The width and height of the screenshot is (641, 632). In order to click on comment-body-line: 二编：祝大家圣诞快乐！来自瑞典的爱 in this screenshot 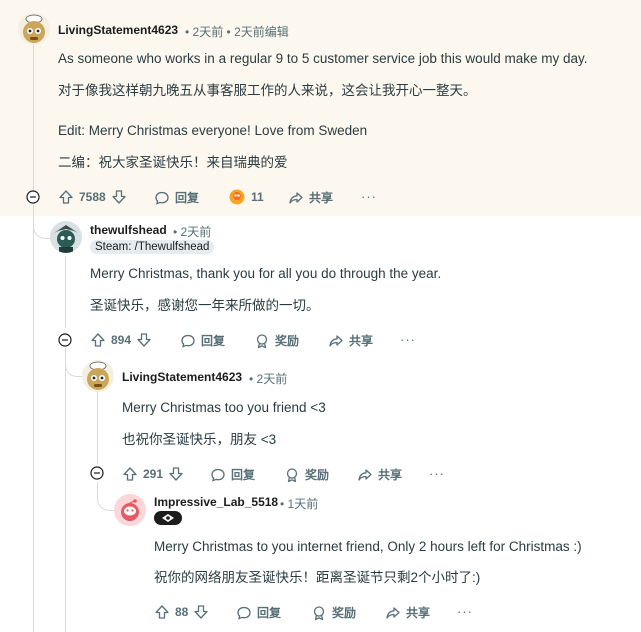, I will do `click(173, 162)`.